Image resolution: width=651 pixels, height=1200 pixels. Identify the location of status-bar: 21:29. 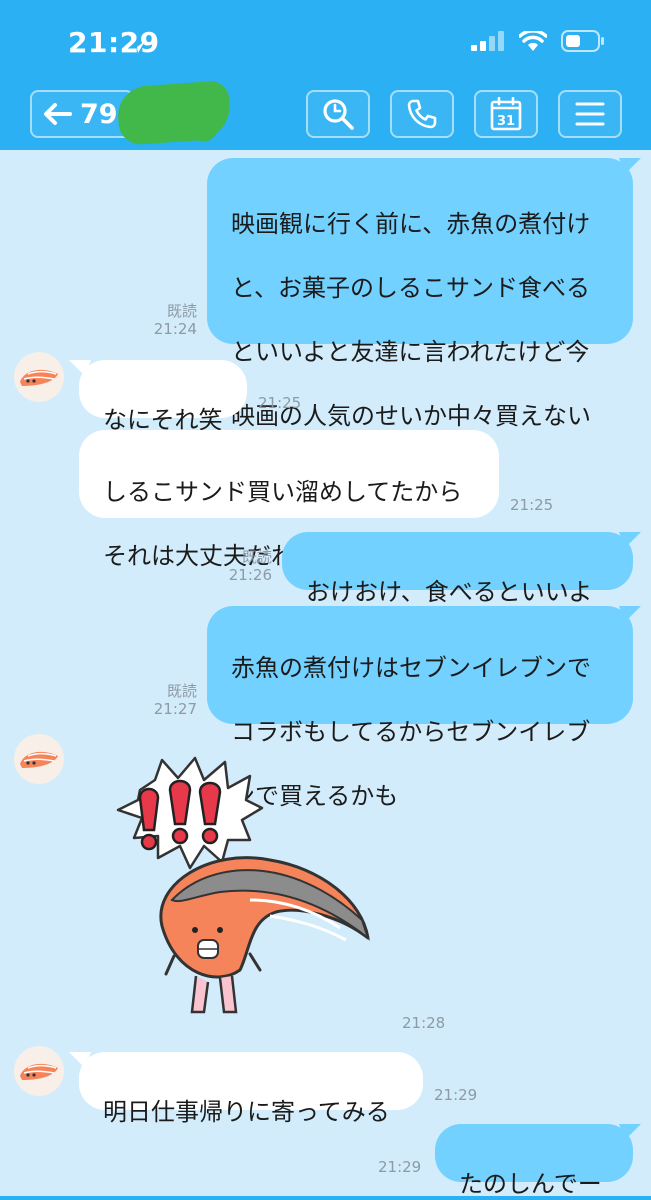
(325, 40).